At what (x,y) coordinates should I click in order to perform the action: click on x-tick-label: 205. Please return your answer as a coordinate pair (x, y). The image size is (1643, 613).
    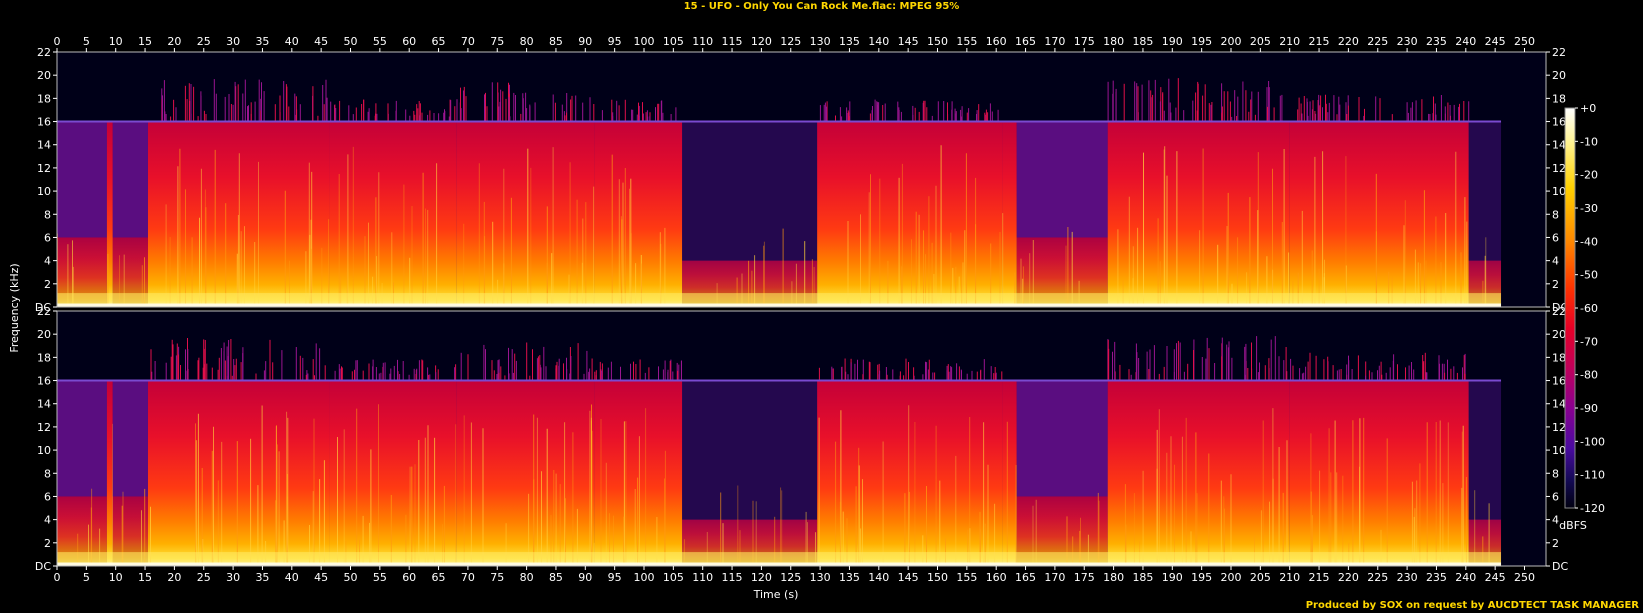
    Looking at the image, I should click on (1260, 577).